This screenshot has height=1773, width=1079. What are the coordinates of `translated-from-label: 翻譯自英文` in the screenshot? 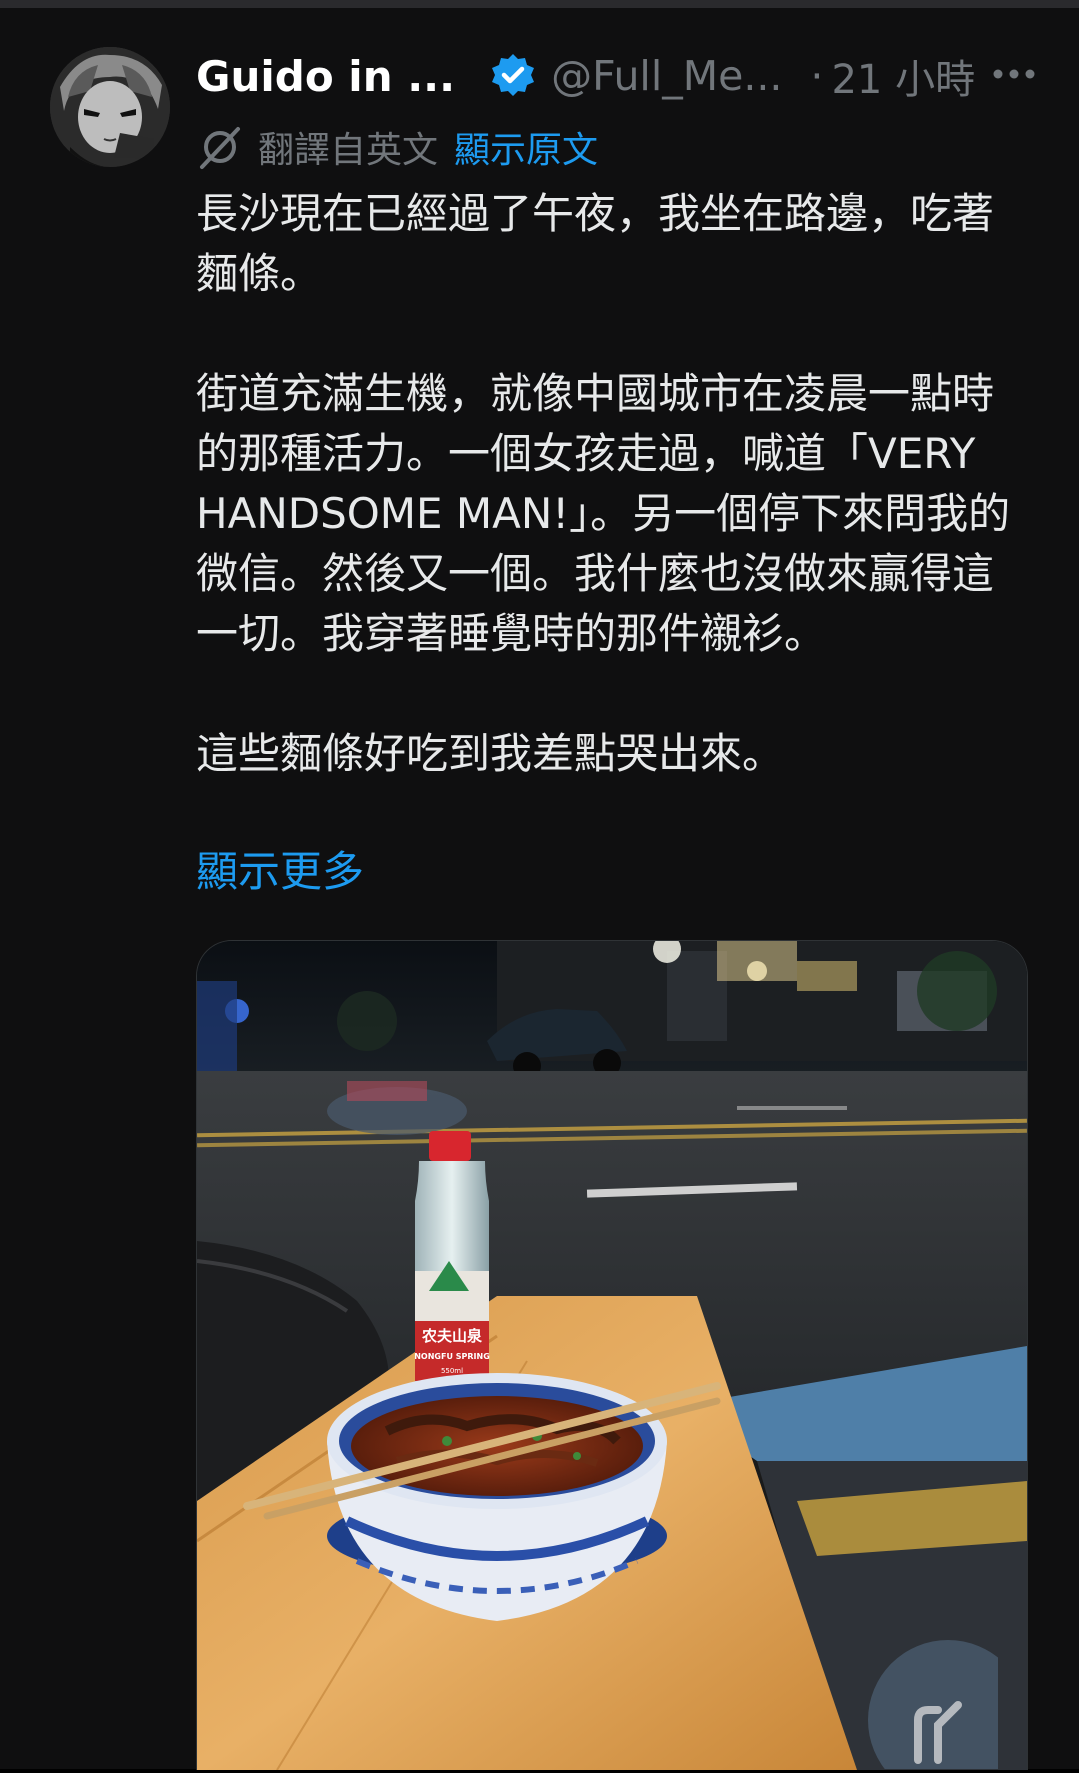 It's located at (348, 150).